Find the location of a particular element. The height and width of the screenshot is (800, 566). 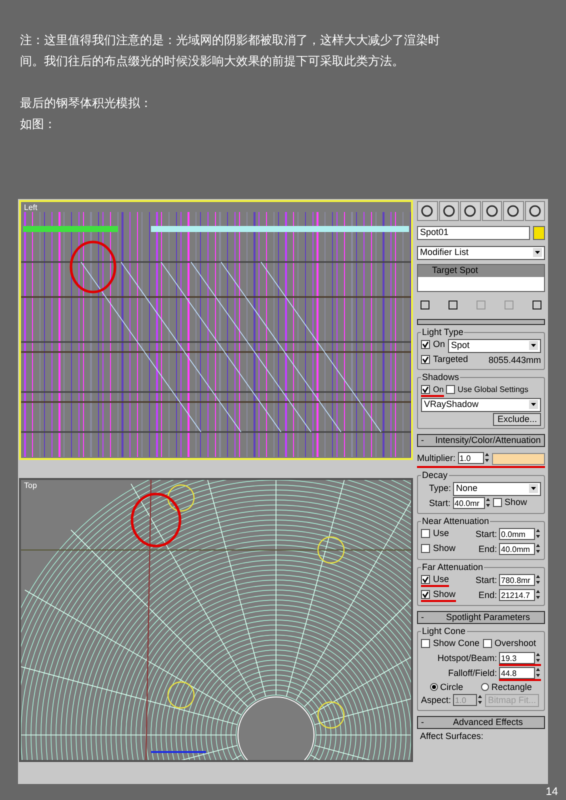

decay-start-label: Start: is located at coordinates (440, 504).